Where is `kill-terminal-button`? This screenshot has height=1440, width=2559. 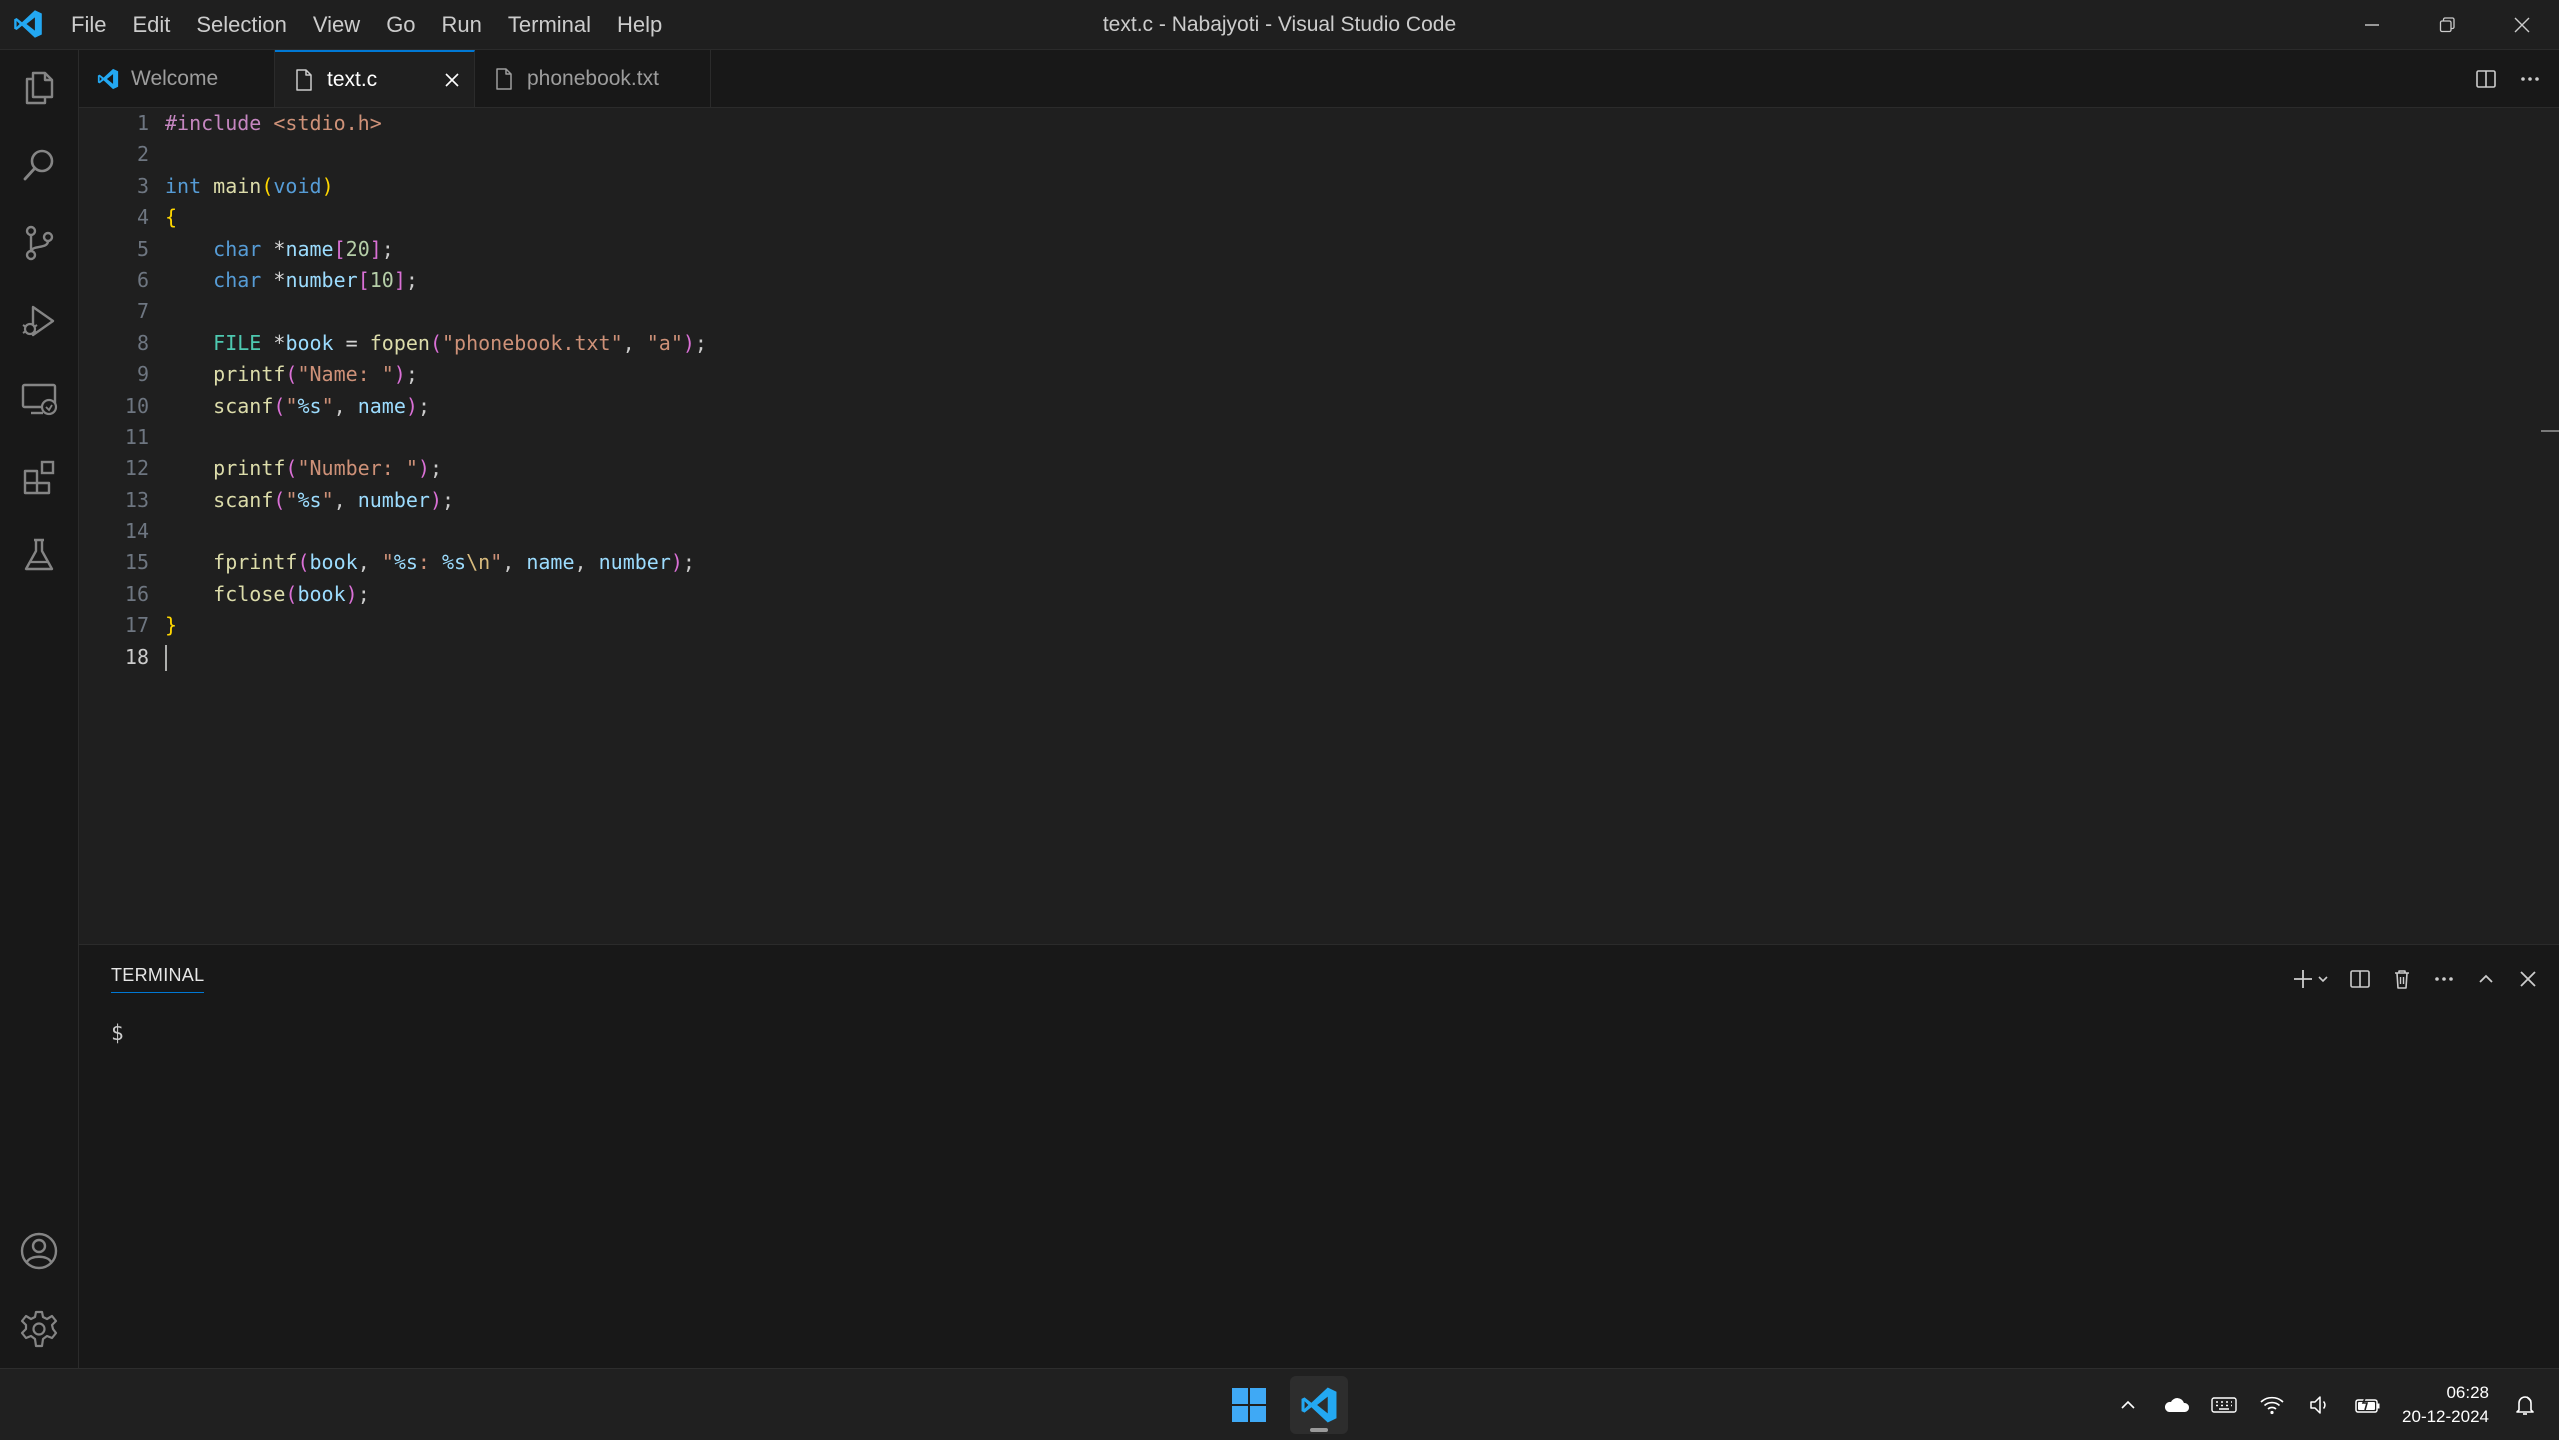 kill-terminal-button is located at coordinates (2402, 979).